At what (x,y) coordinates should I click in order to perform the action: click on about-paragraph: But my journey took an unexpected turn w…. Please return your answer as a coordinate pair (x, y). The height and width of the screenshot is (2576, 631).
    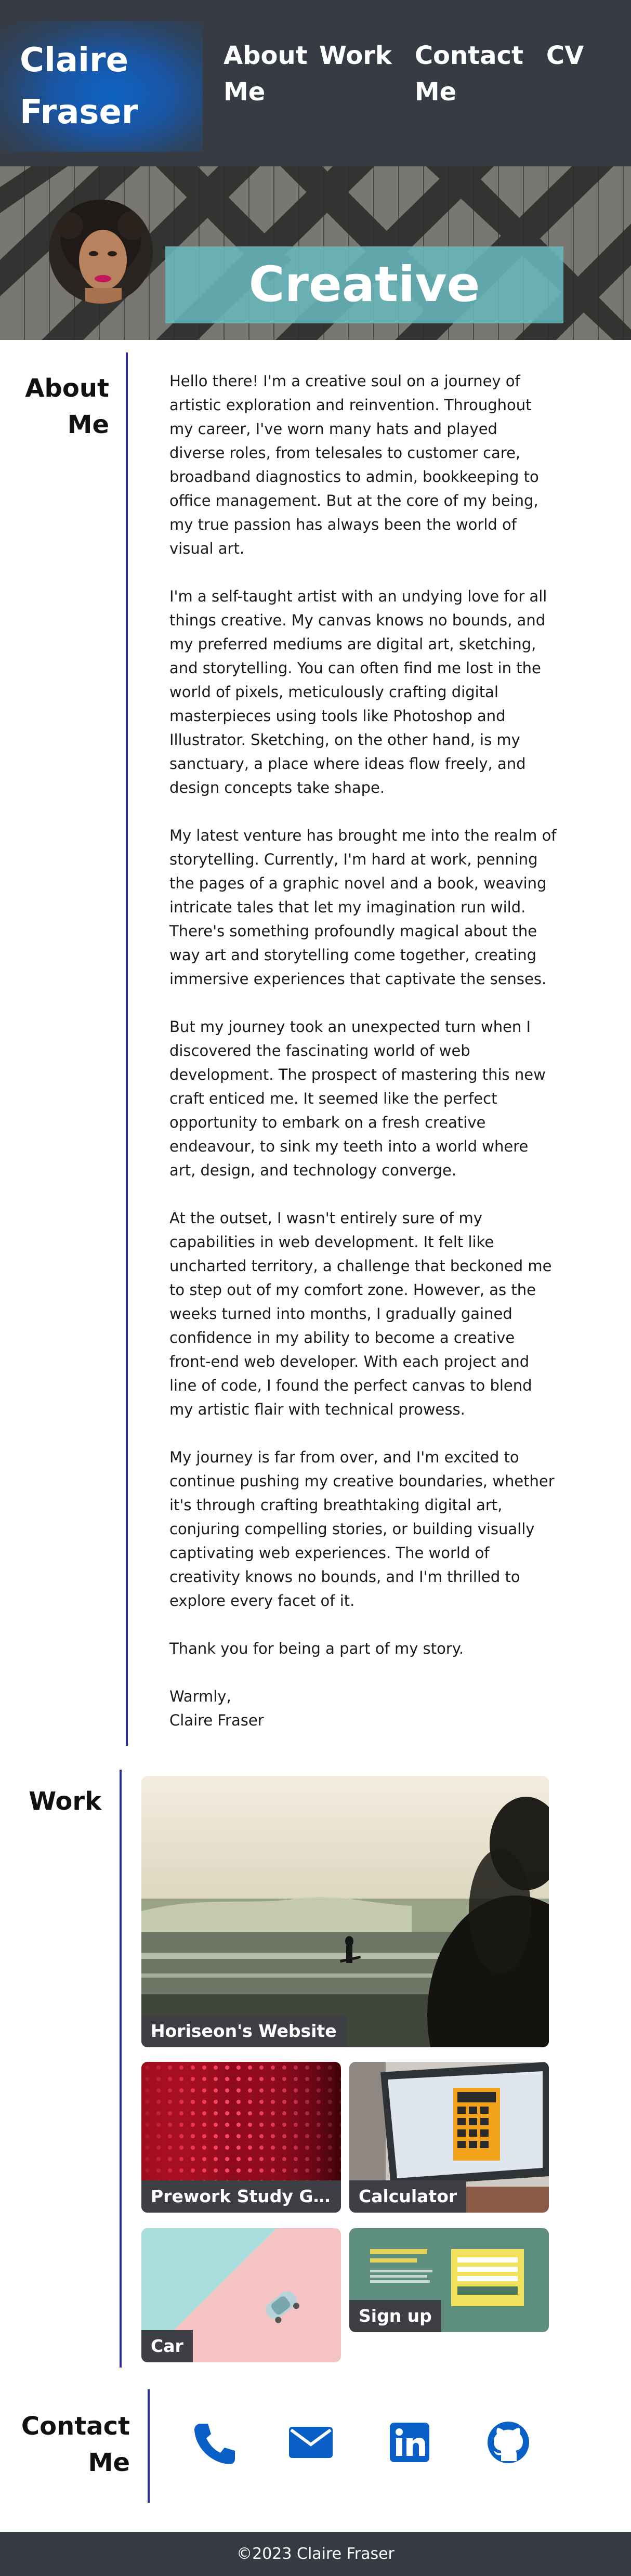
    Looking at the image, I should click on (357, 1098).